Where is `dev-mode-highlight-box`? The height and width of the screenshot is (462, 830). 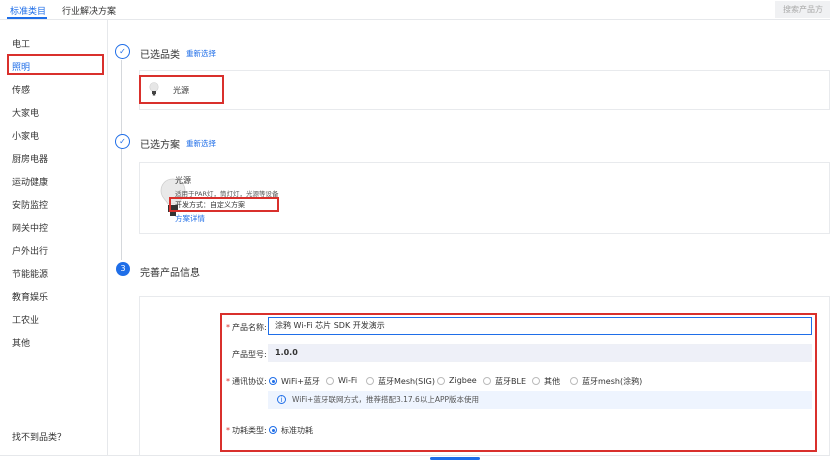 dev-mode-highlight-box is located at coordinates (224, 204).